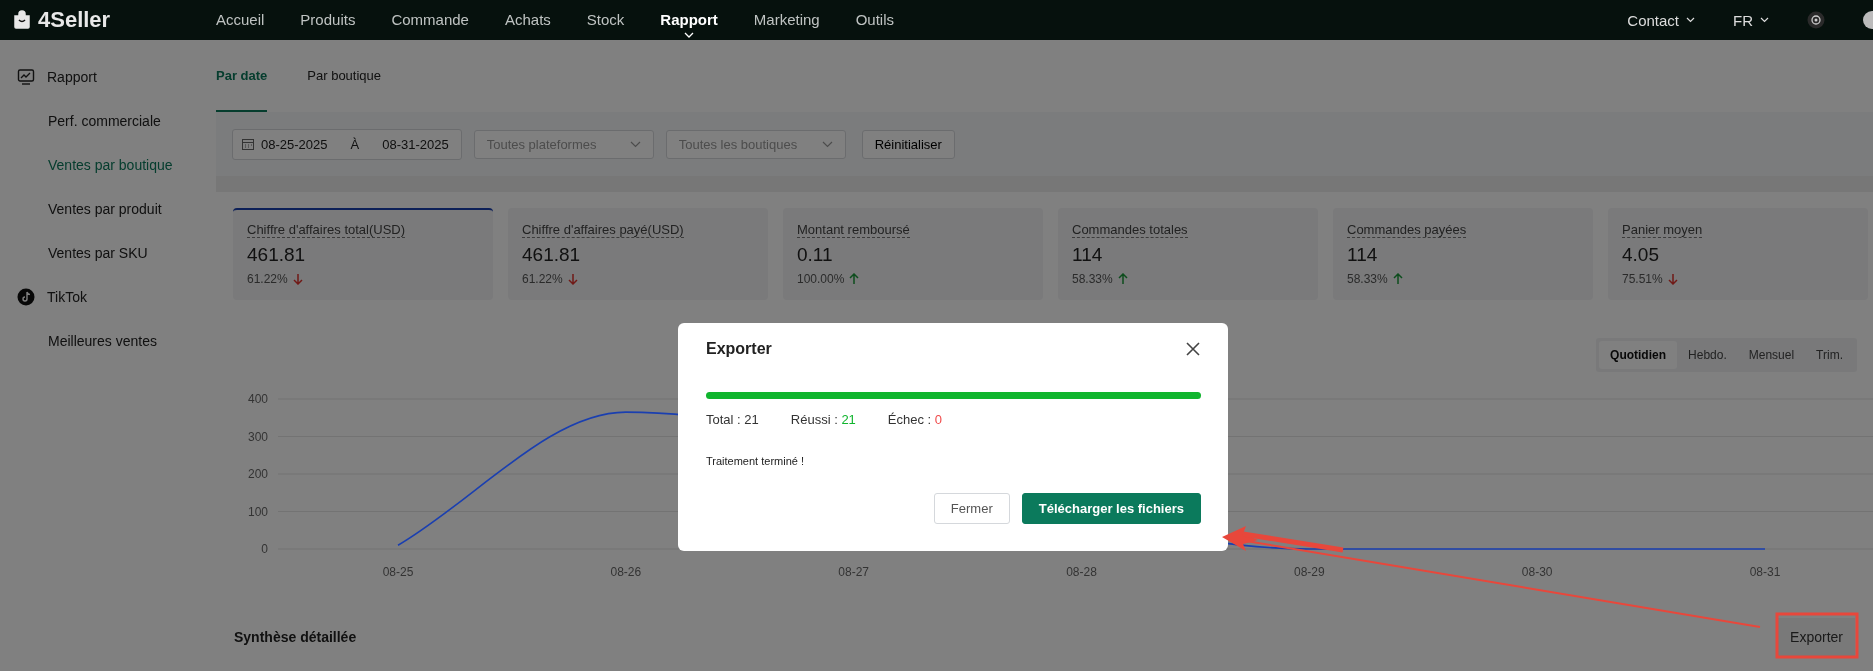 Image resolution: width=1873 pixels, height=671 pixels. Describe the element at coordinates (1829, 355) in the screenshot. I see `period-option: Trim.` at that location.